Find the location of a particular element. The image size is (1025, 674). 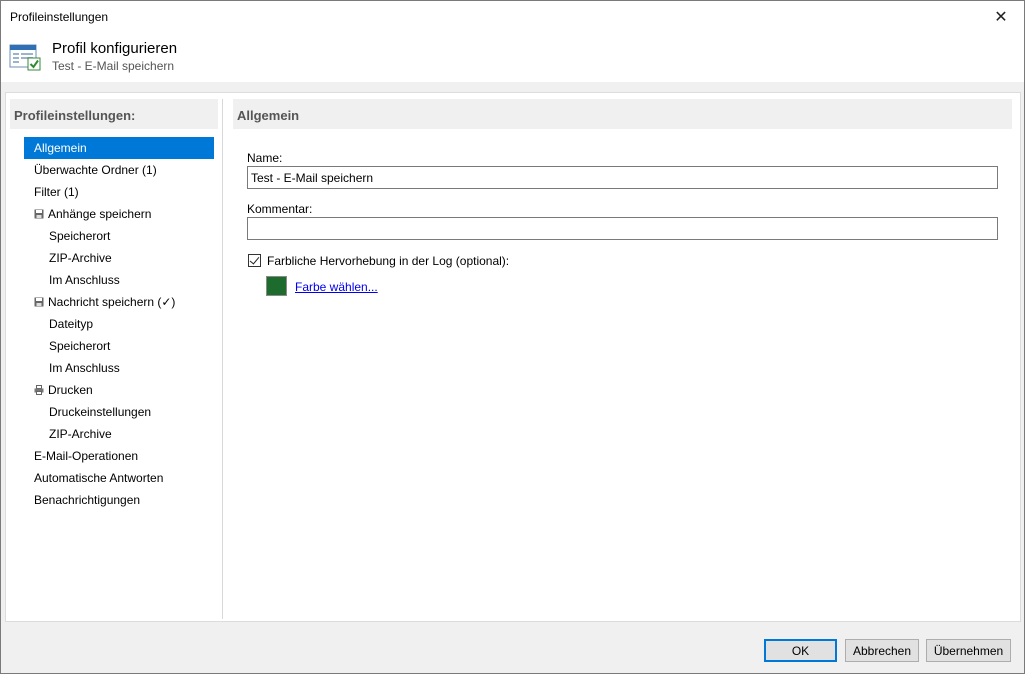

title-bar: Profileinstellungen ✕ is located at coordinates (512, 16).